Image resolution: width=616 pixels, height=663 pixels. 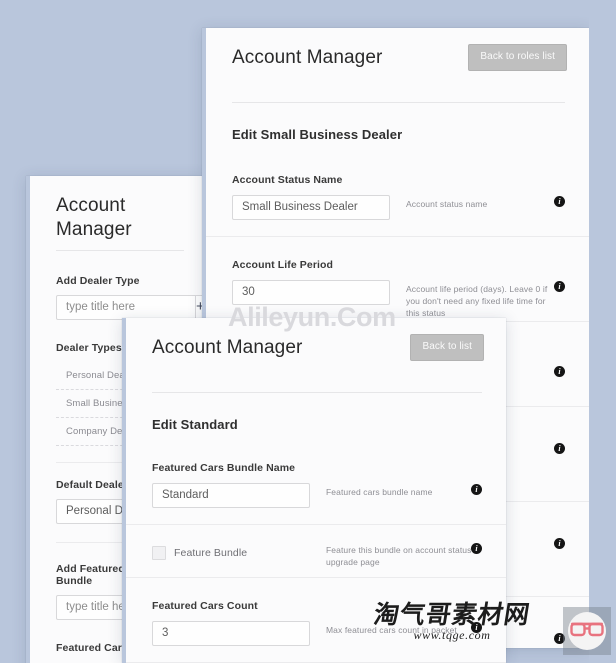 What do you see at coordinates (447, 347) in the screenshot?
I see `back-to-list-button: Back to list` at bounding box center [447, 347].